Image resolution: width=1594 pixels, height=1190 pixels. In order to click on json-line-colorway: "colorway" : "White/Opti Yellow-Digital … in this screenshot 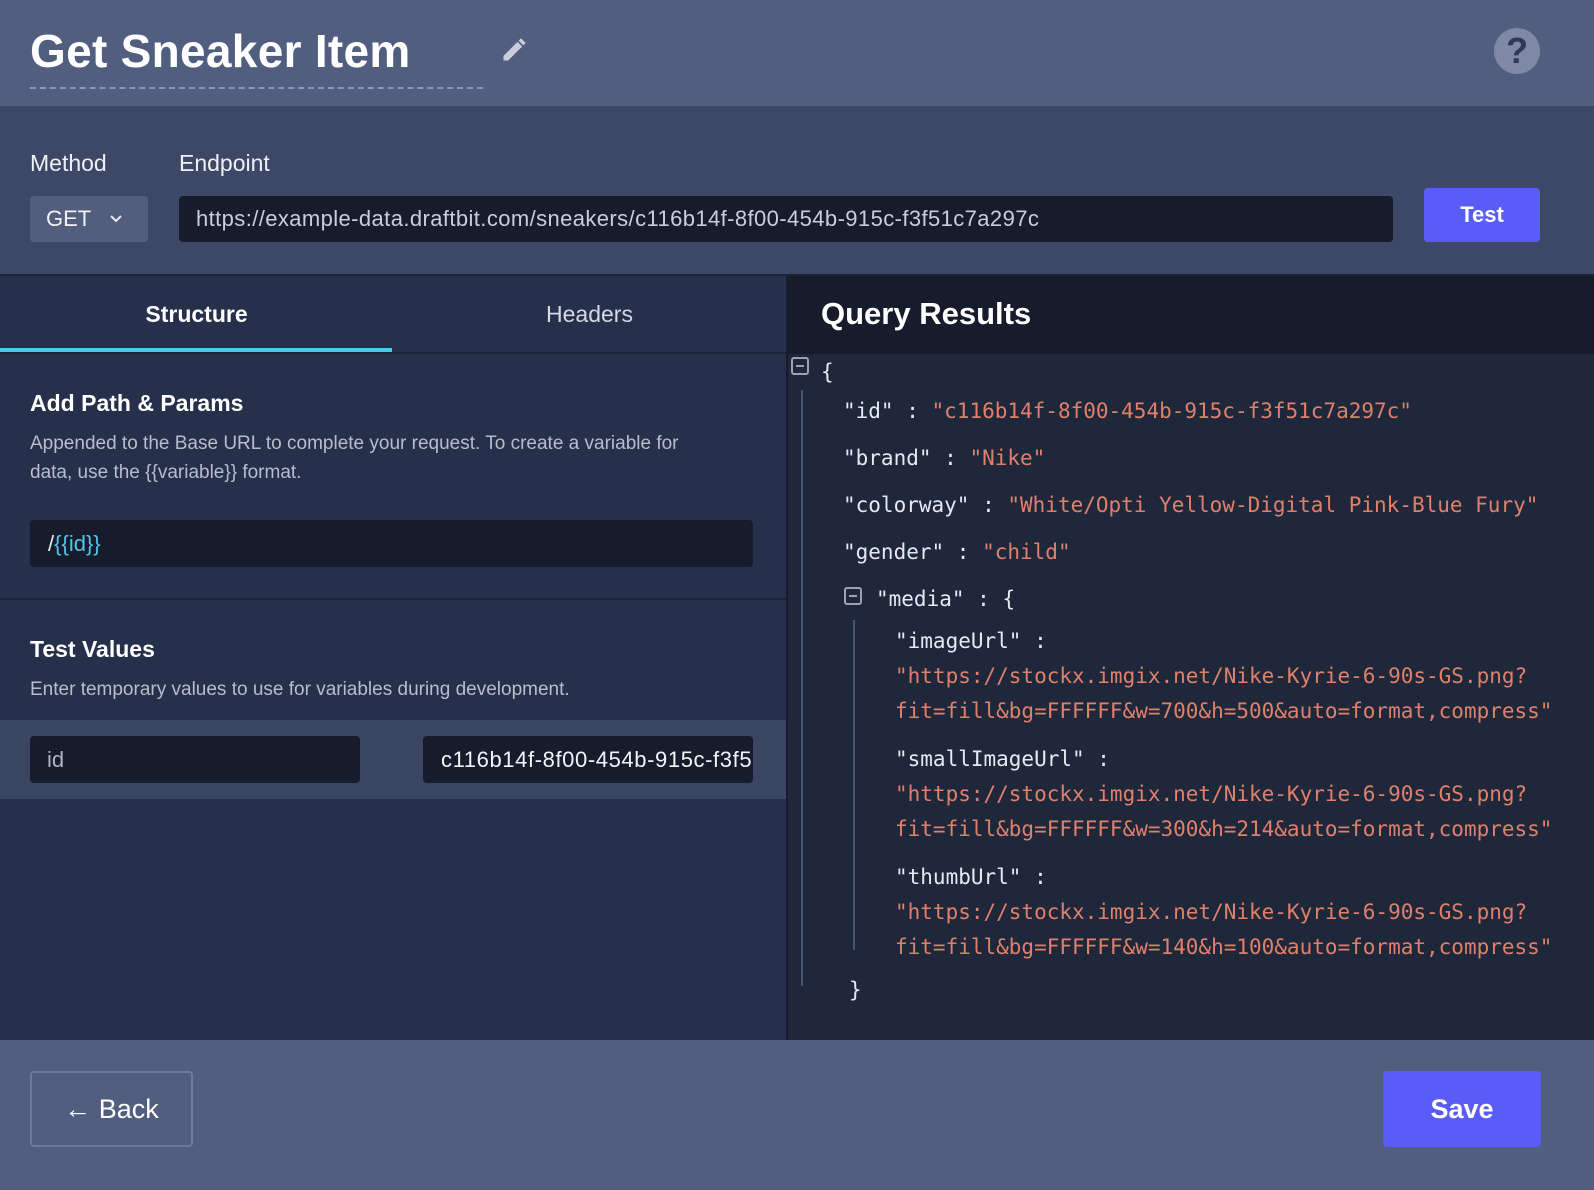, I will do `click(1191, 505)`.